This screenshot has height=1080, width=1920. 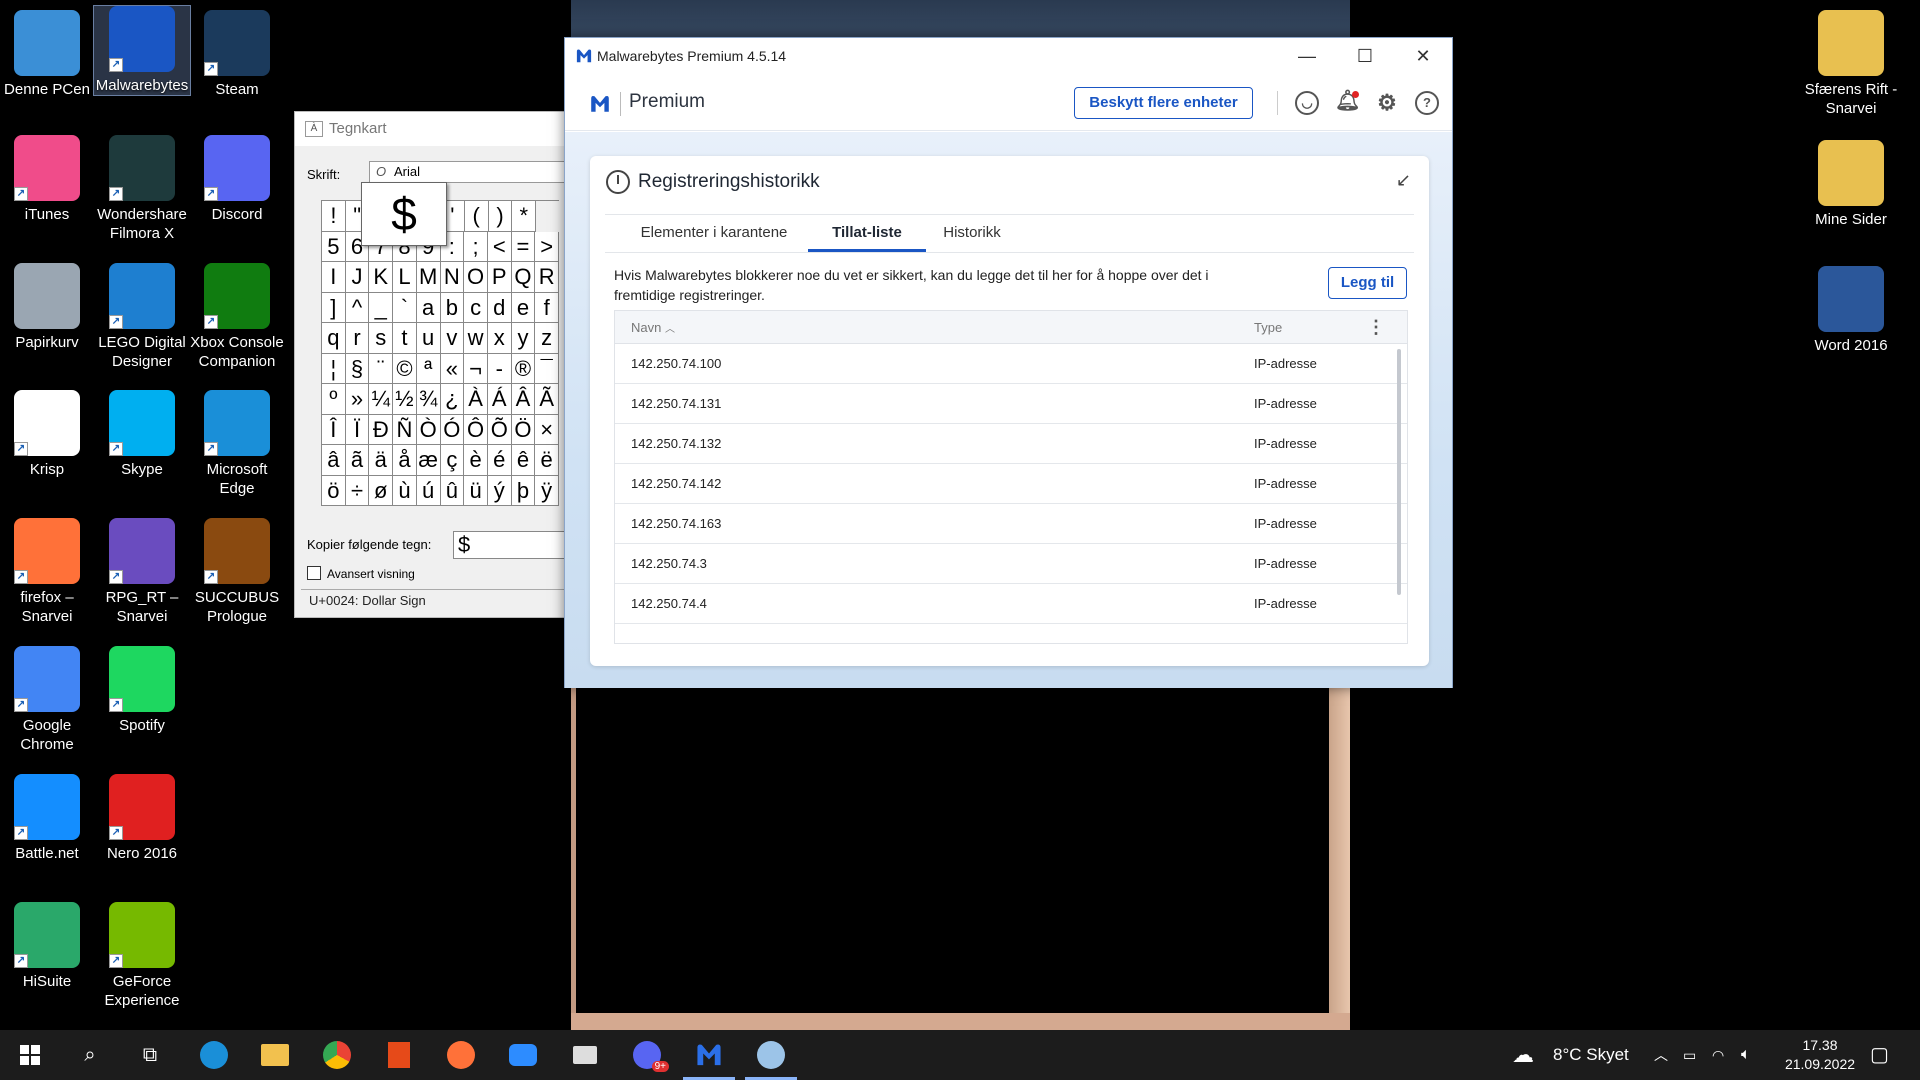 I want to click on character-cell: ^, so click(x=357, y=307).